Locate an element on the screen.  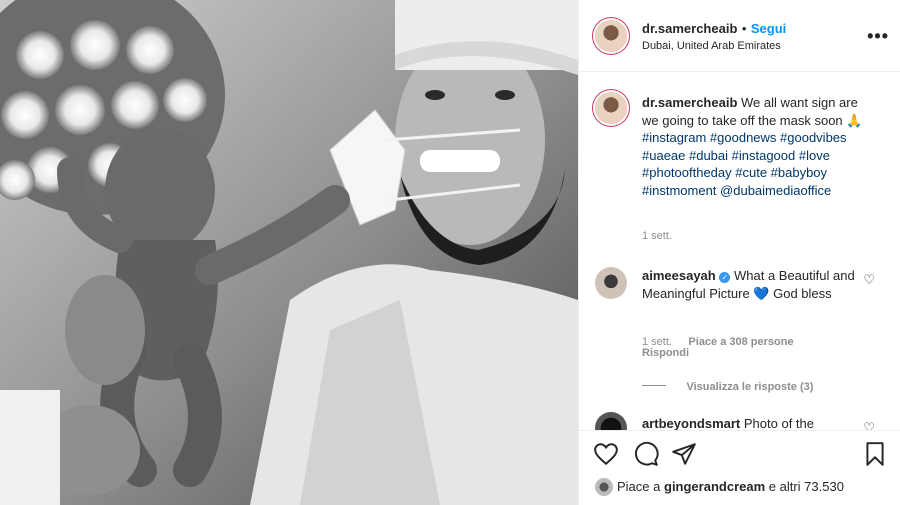
blue-heart-emoji: 💙 is located at coordinates (761, 293).